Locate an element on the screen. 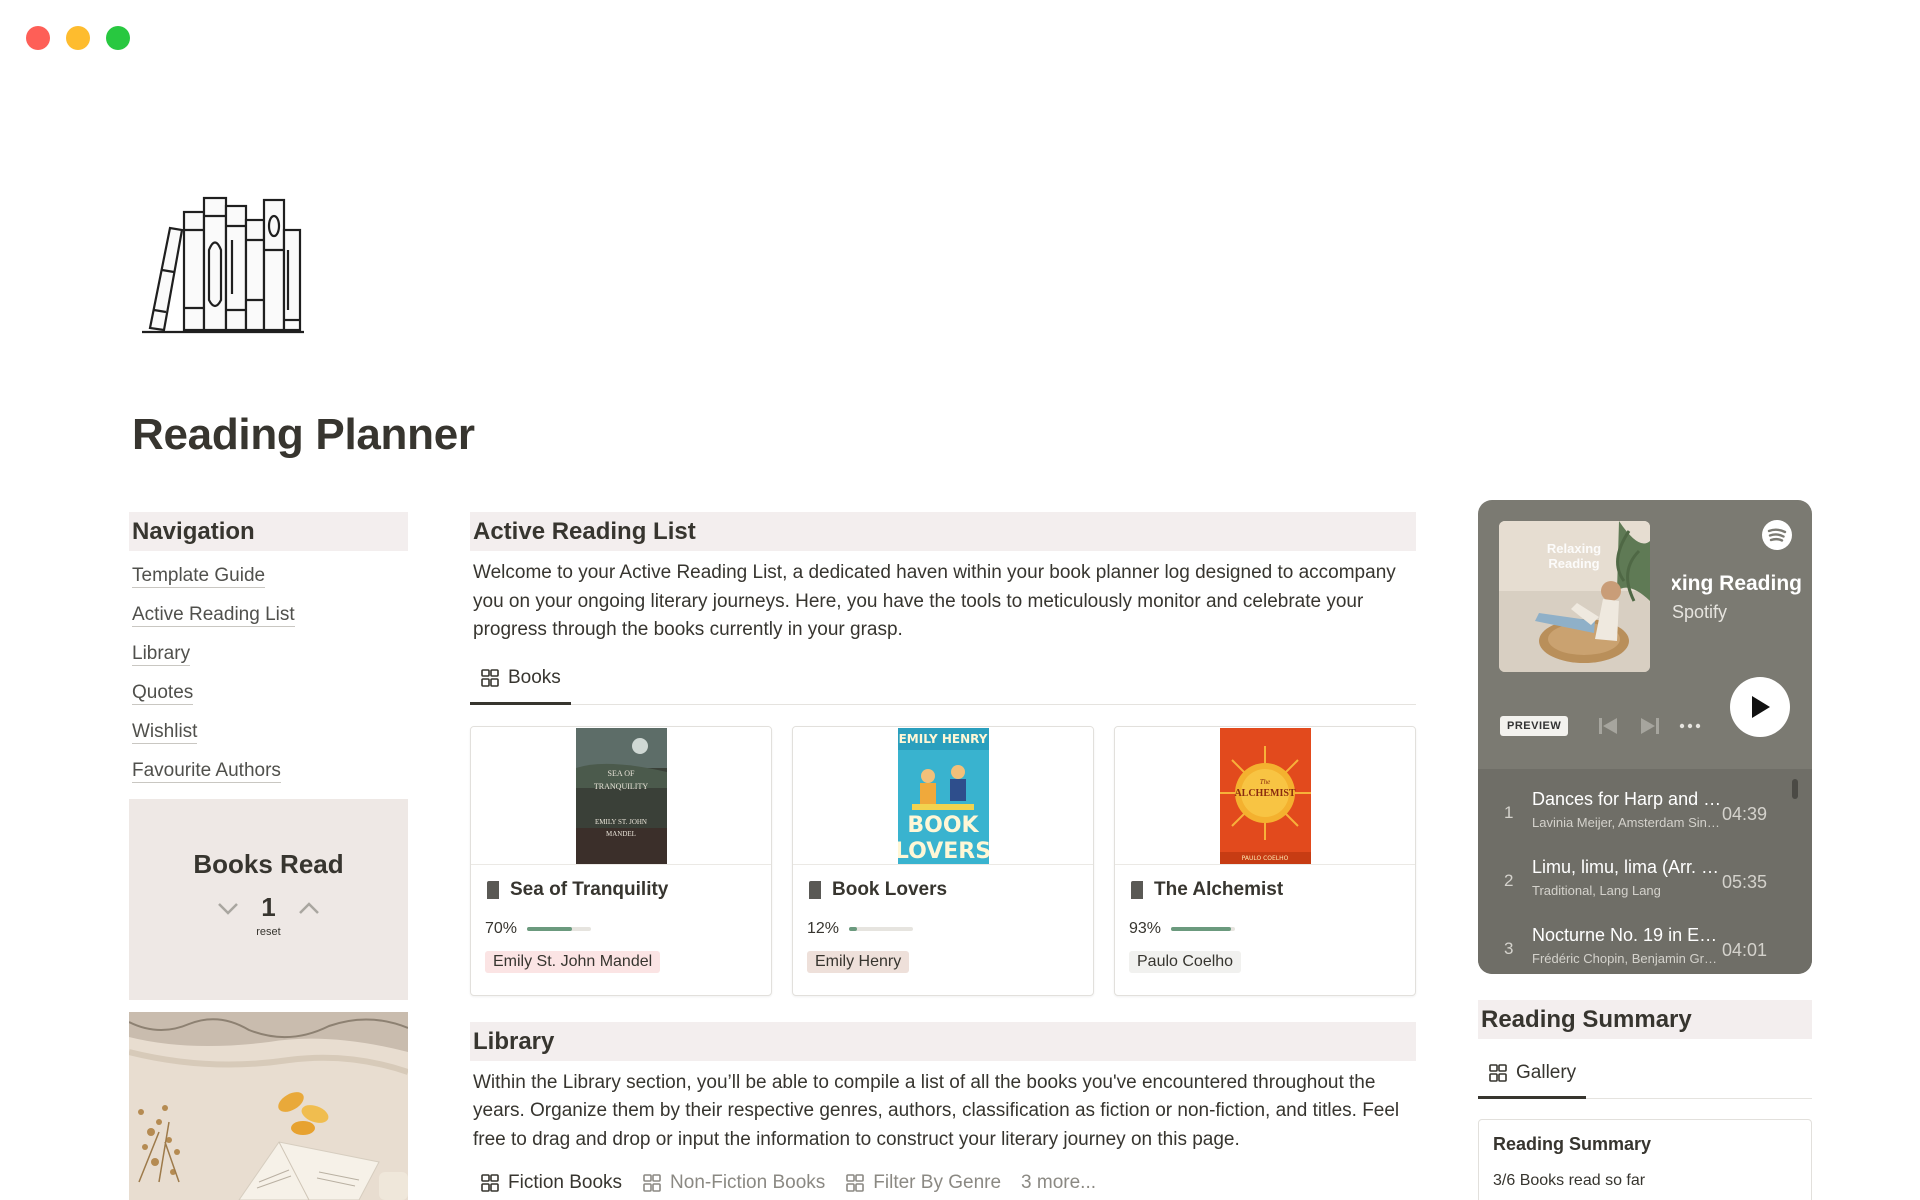 This screenshot has width=1920, height=1200. nav-link-active-reading-list: Active Reading List is located at coordinates (213, 615).